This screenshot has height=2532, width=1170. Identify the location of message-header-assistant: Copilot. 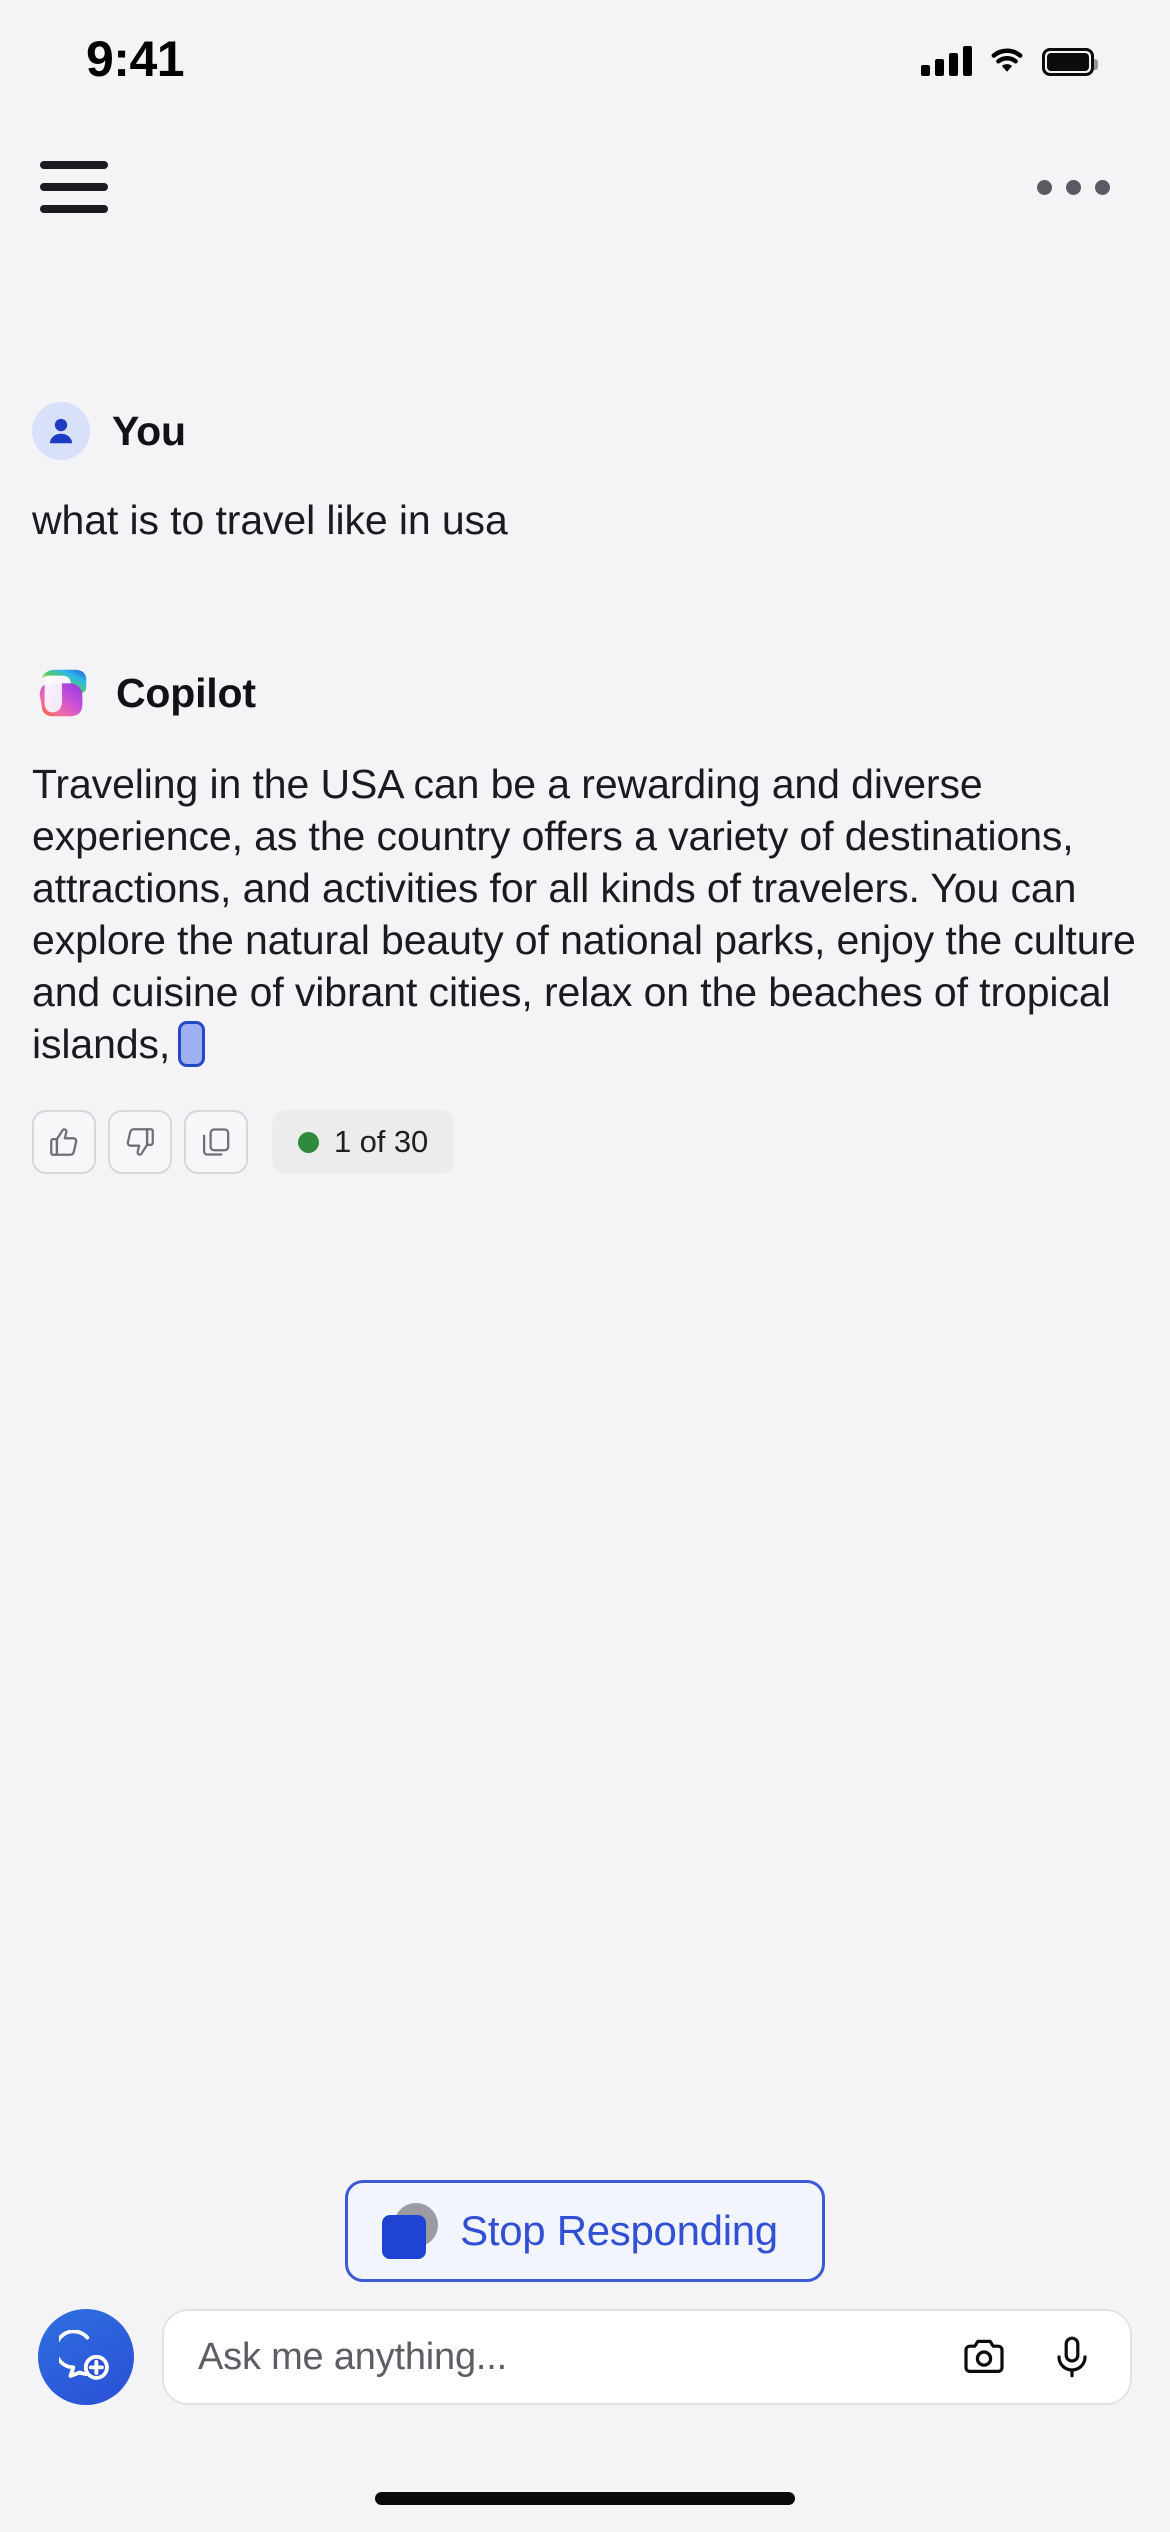
(585, 693).